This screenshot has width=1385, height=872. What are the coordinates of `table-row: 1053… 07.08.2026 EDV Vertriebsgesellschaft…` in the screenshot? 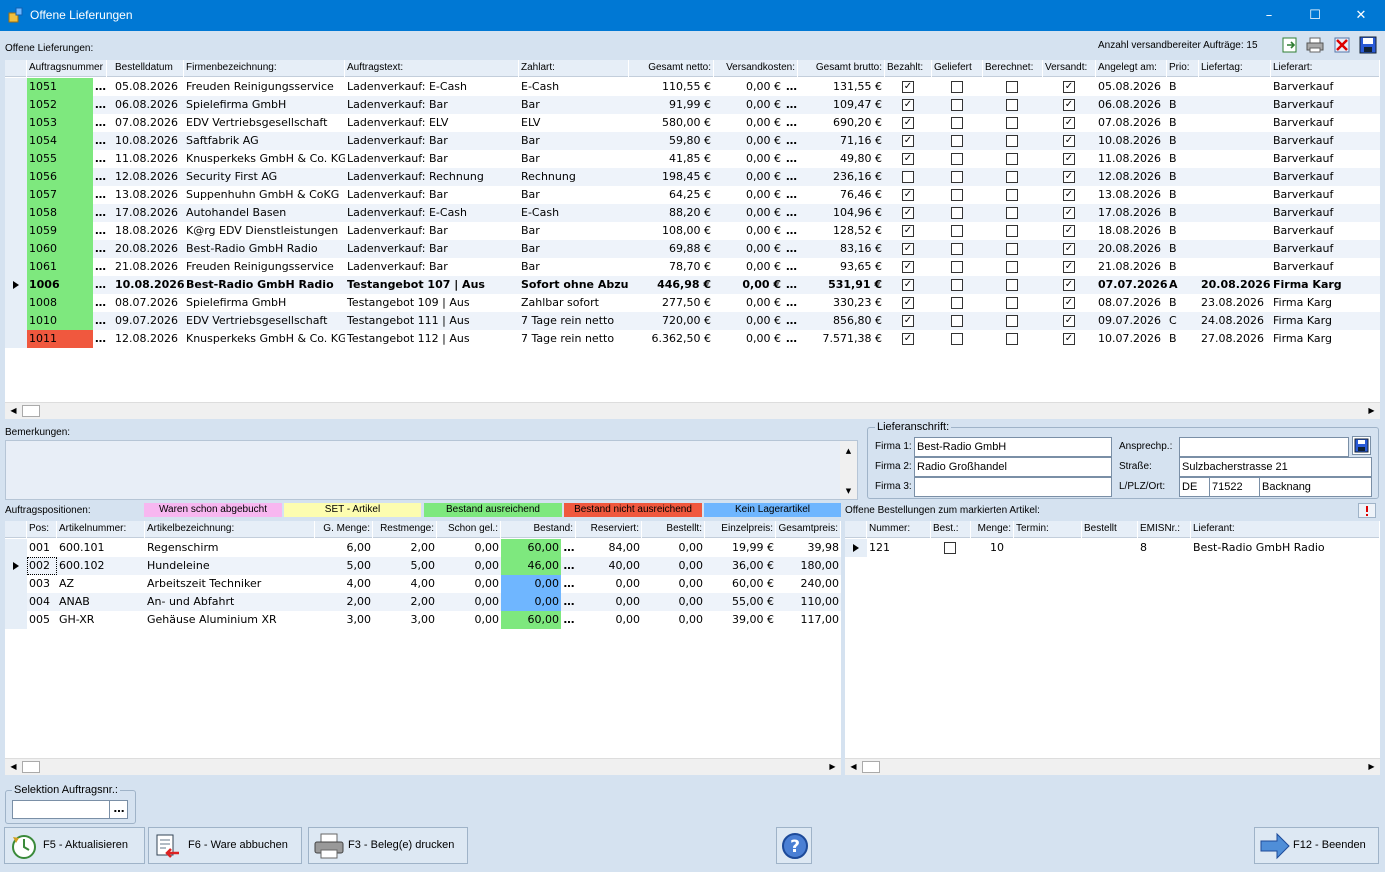 It's located at (692, 123).